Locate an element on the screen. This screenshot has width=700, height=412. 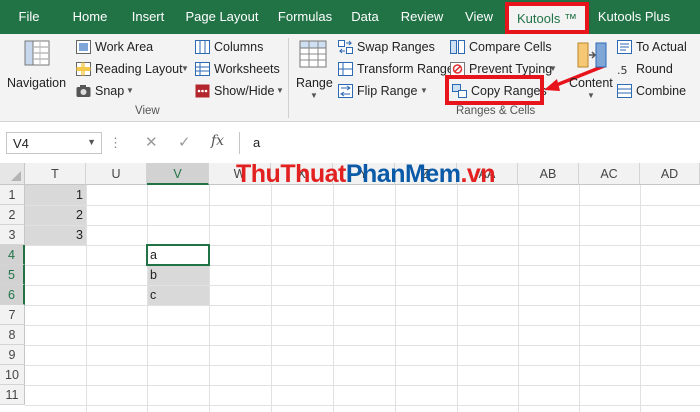
column-header-v: V is located at coordinates (178, 174).